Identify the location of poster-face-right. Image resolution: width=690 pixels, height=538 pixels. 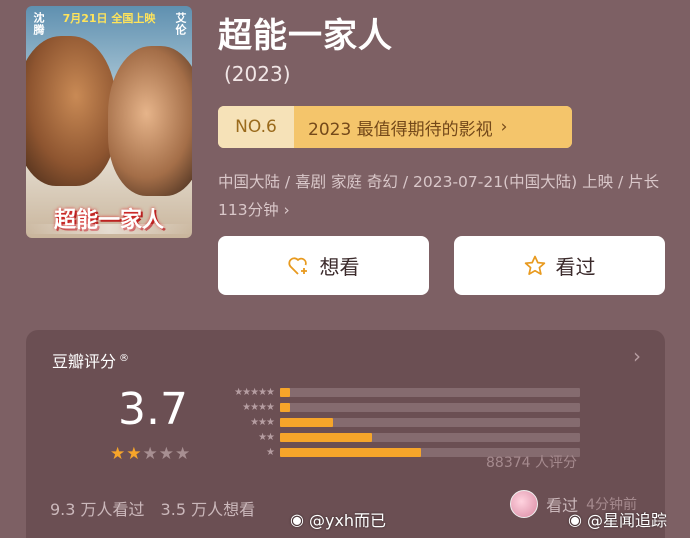
(150, 121).